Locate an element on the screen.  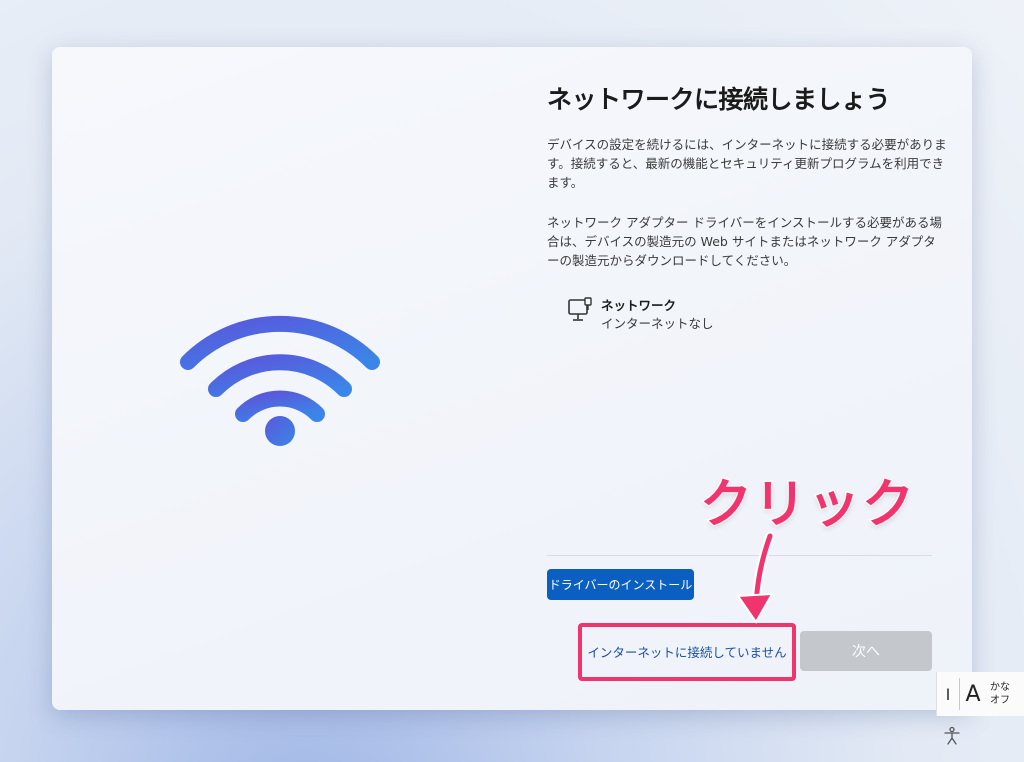
wifi-icon is located at coordinates (280, 380).